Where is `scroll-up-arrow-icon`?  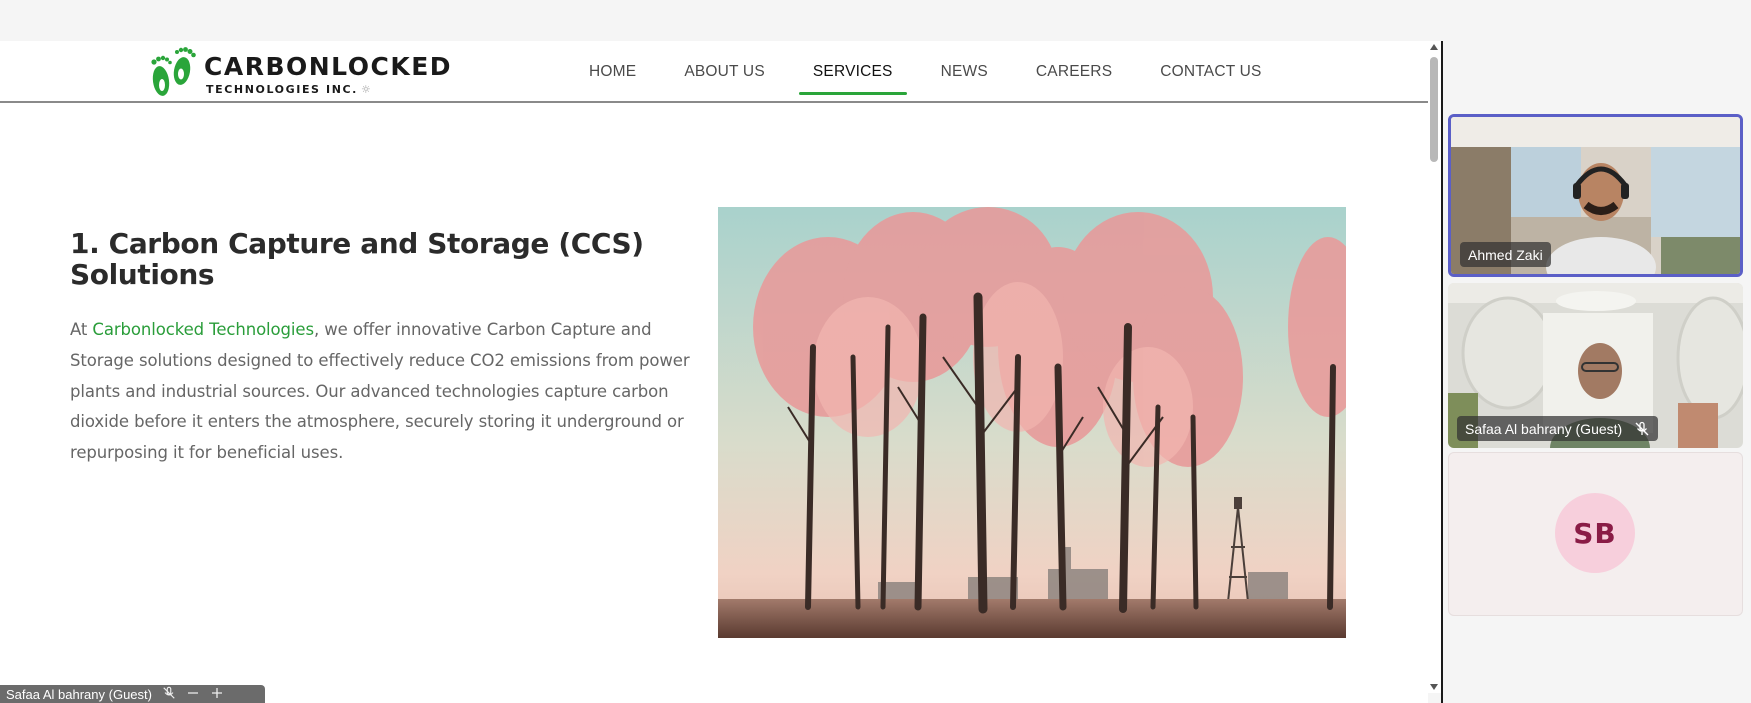
scroll-up-arrow-icon is located at coordinates (1434, 47).